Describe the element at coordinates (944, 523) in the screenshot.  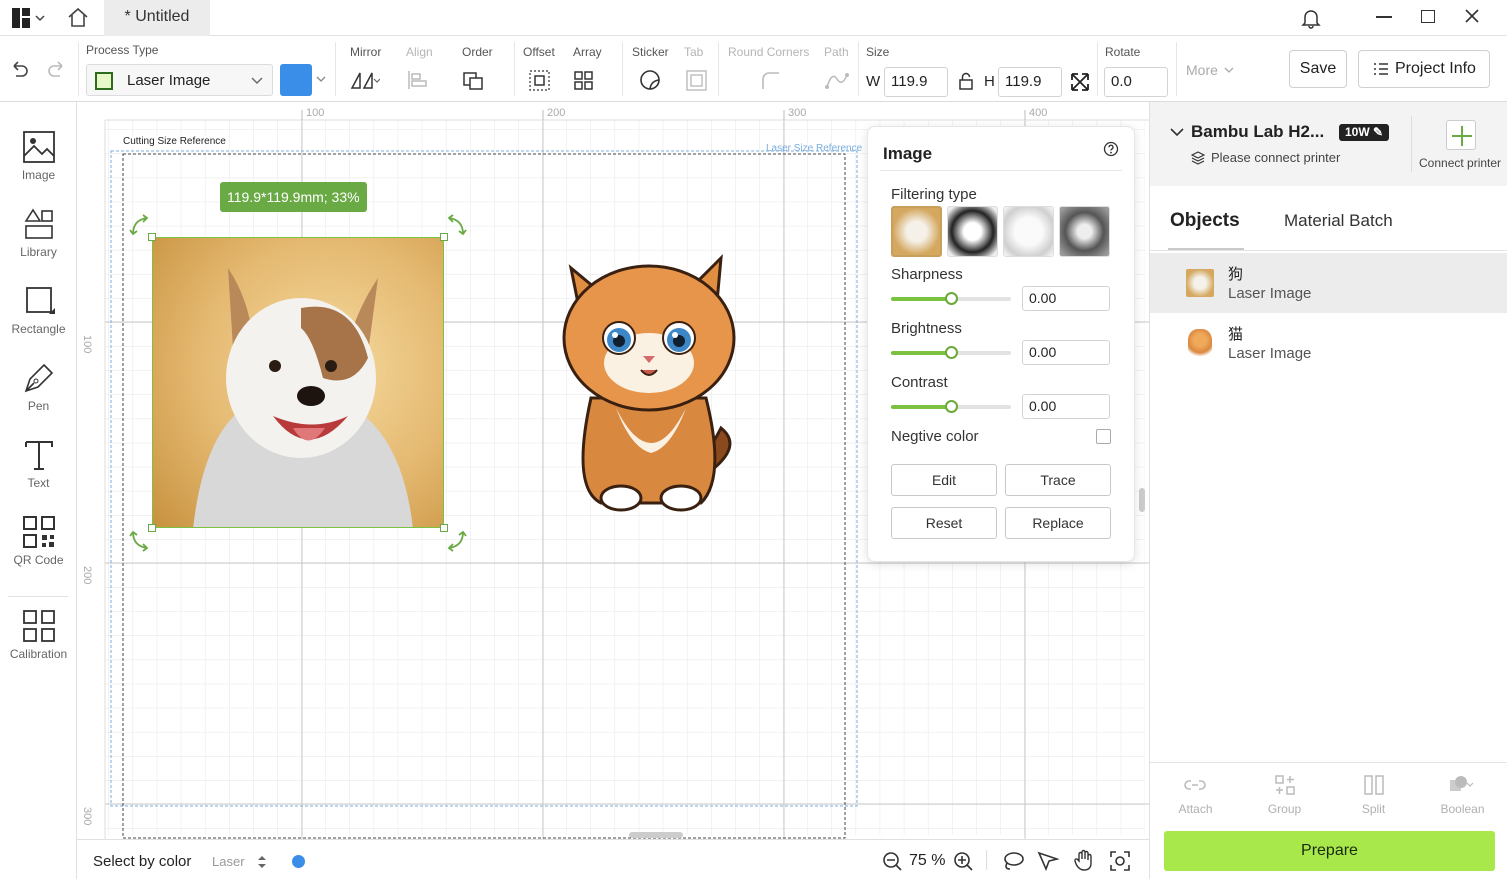
I see `reset-button: Reset` at that location.